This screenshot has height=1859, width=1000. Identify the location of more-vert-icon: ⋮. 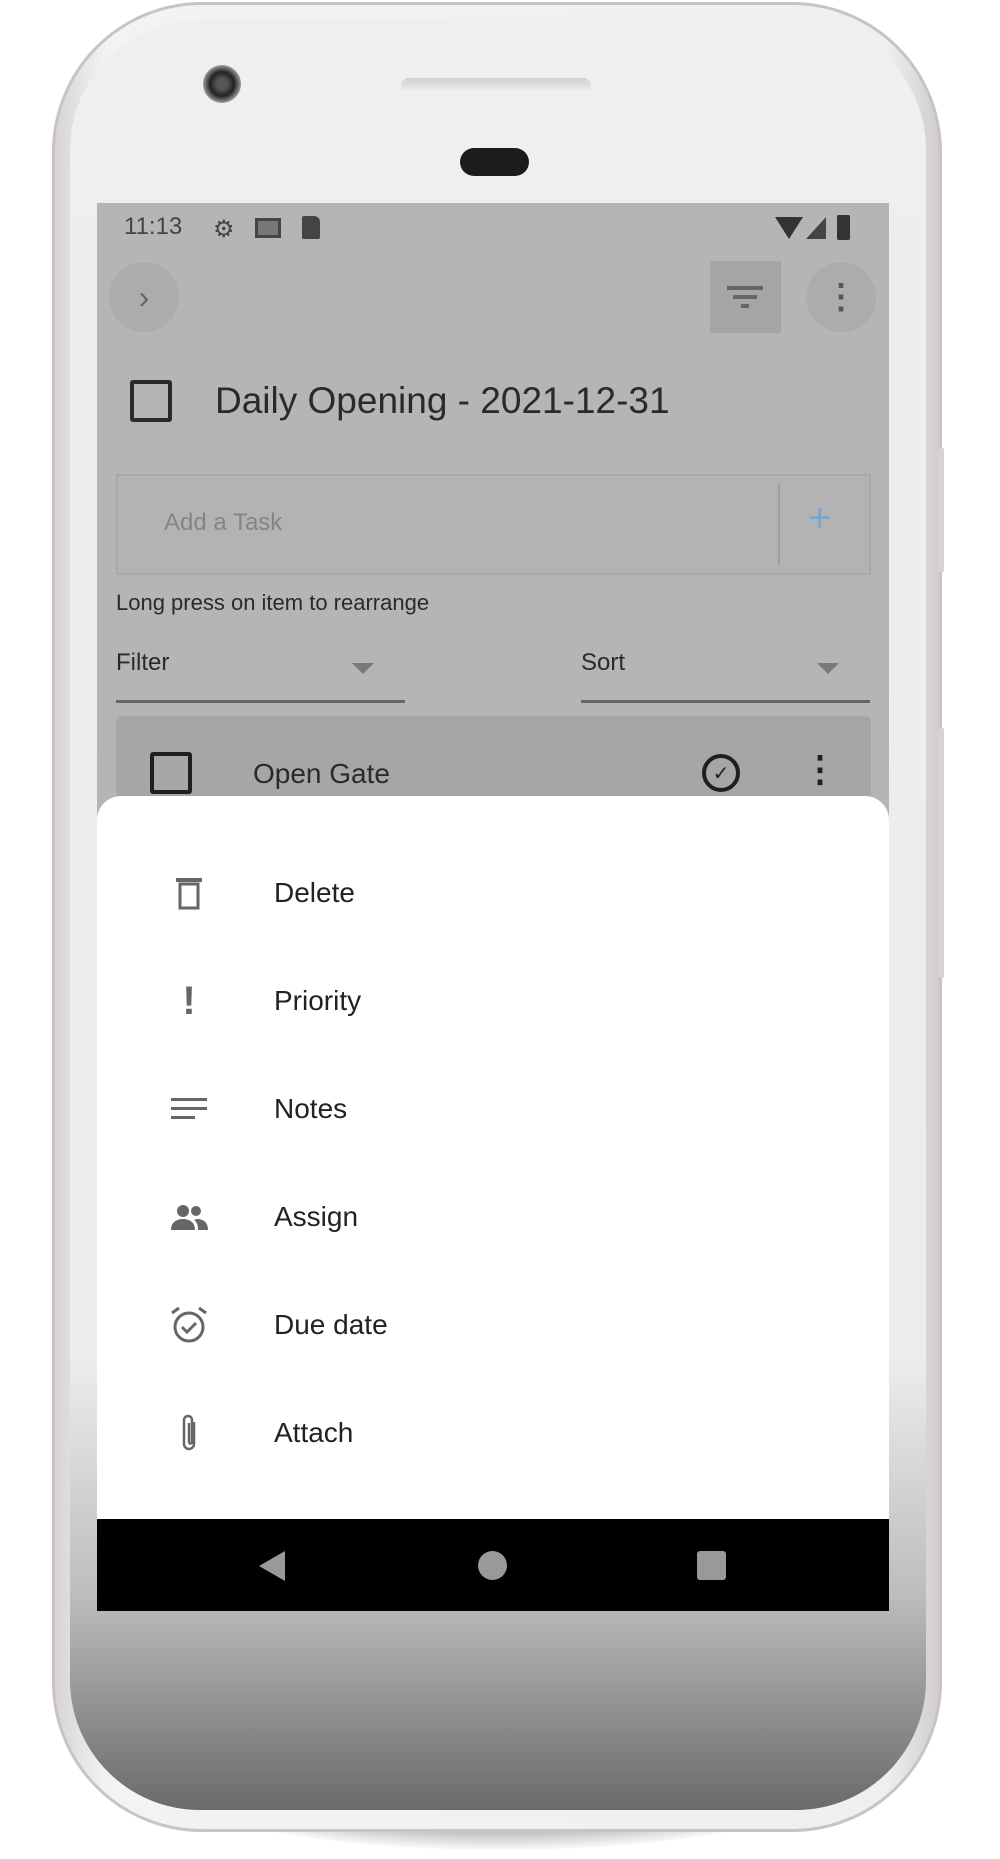
(841, 297).